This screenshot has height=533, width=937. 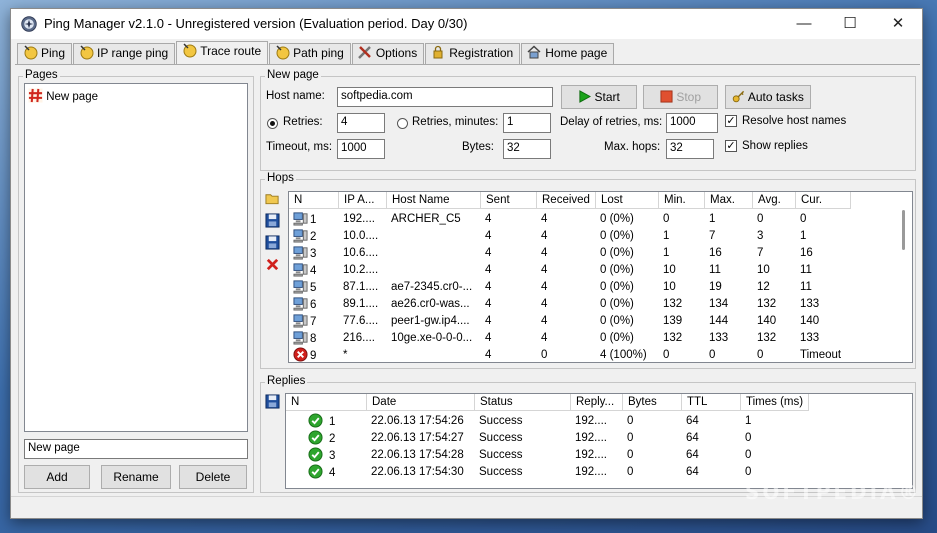 What do you see at coordinates (45, 53) in the screenshot?
I see `tab-ping: Ping` at bounding box center [45, 53].